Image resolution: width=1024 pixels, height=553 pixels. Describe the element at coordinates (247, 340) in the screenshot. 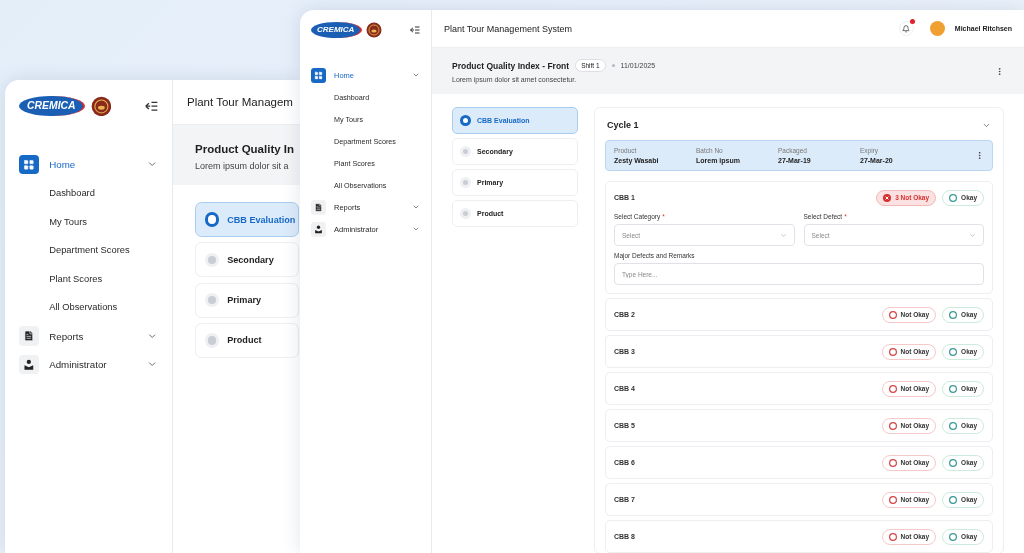

I see `step-tab: Product` at that location.